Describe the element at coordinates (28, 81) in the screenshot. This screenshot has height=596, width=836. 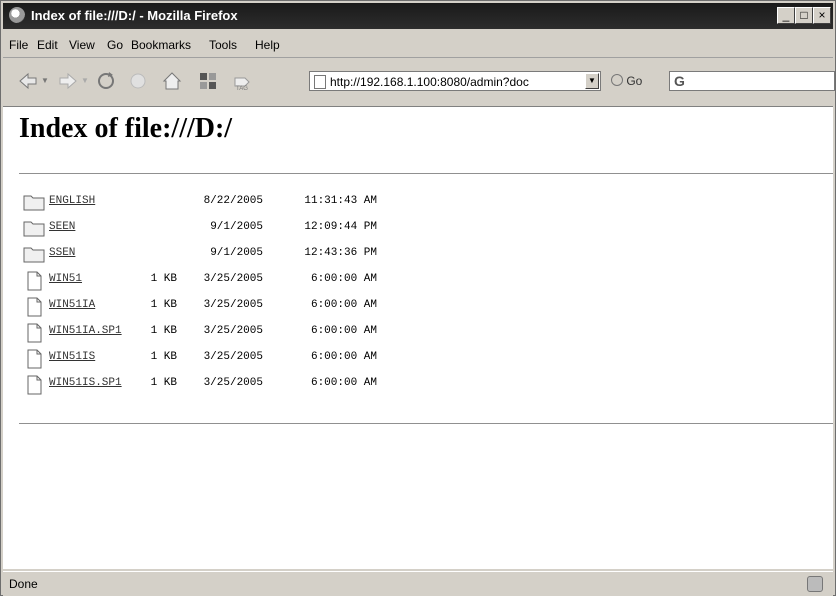
I see `back-icon` at that location.